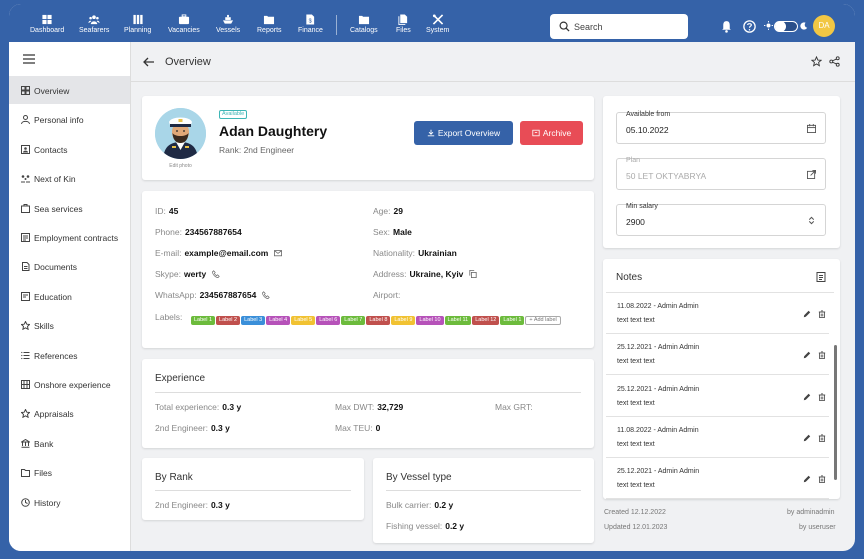 The image size is (864, 559). Describe the element at coordinates (47, 24) in the screenshot. I see `nav-dashboard: Dashboard` at that location.